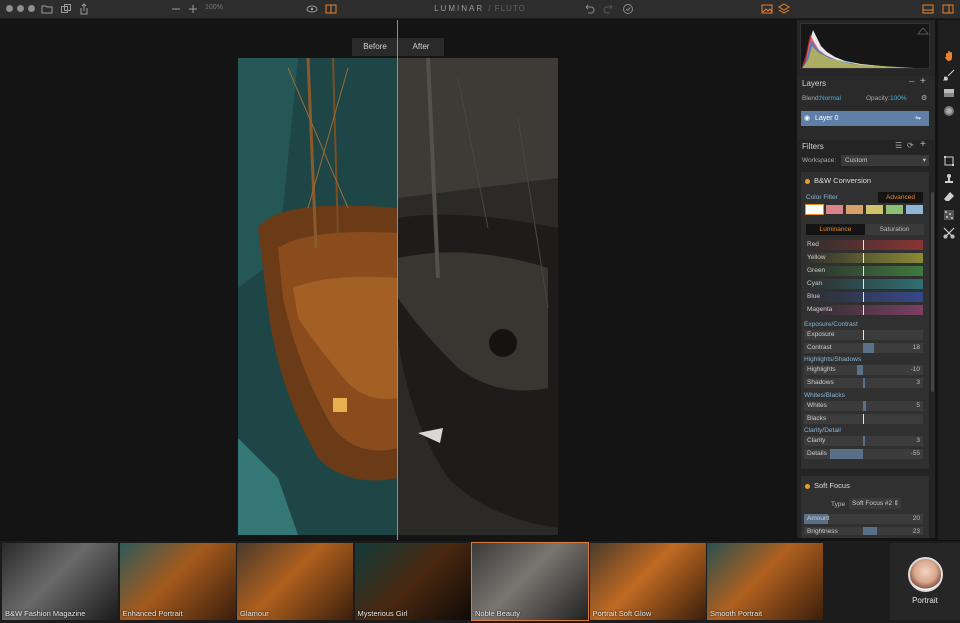 The height and width of the screenshot is (623, 960). What do you see at coordinates (20, 8) in the screenshot?
I see `minimize-window-button` at bounding box center [20, 8].